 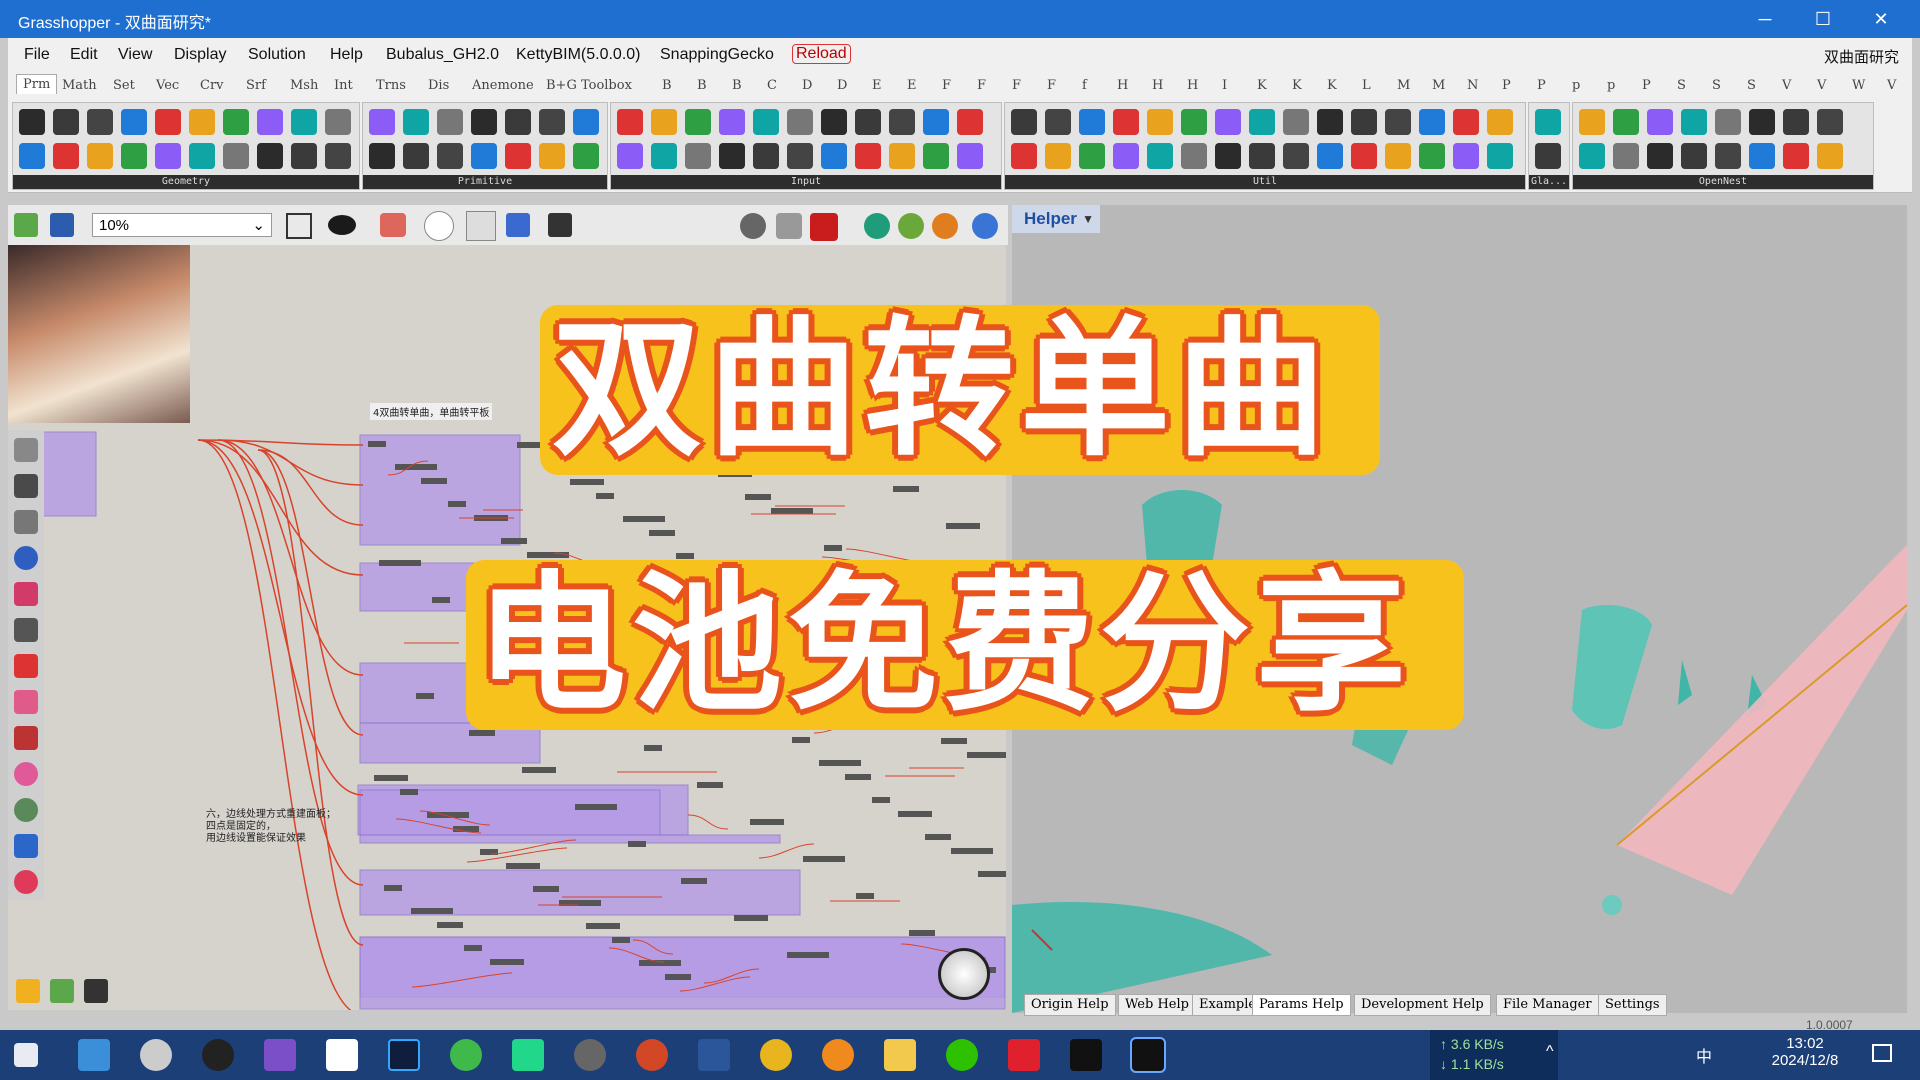 I want to click on settings-icon, so click(x=26, y=450).